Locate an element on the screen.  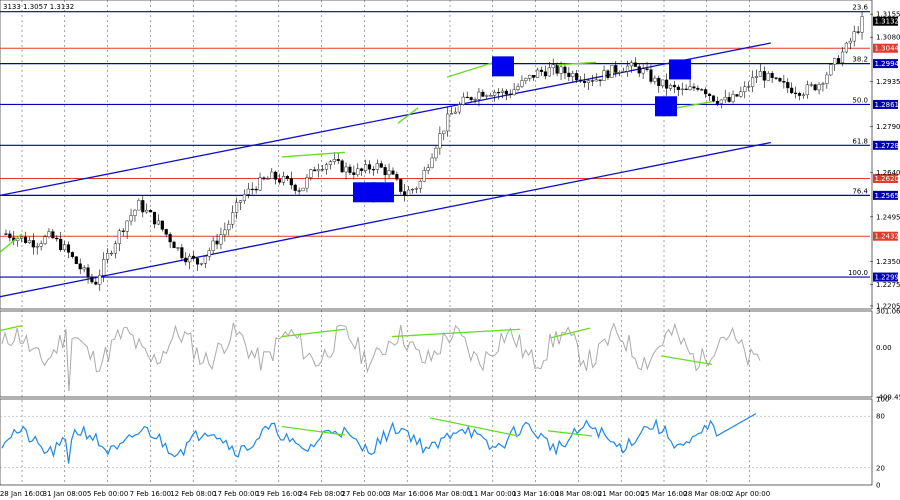
x-tick-label: 27 Feb 00:00 is located at coordinates (364, 494).